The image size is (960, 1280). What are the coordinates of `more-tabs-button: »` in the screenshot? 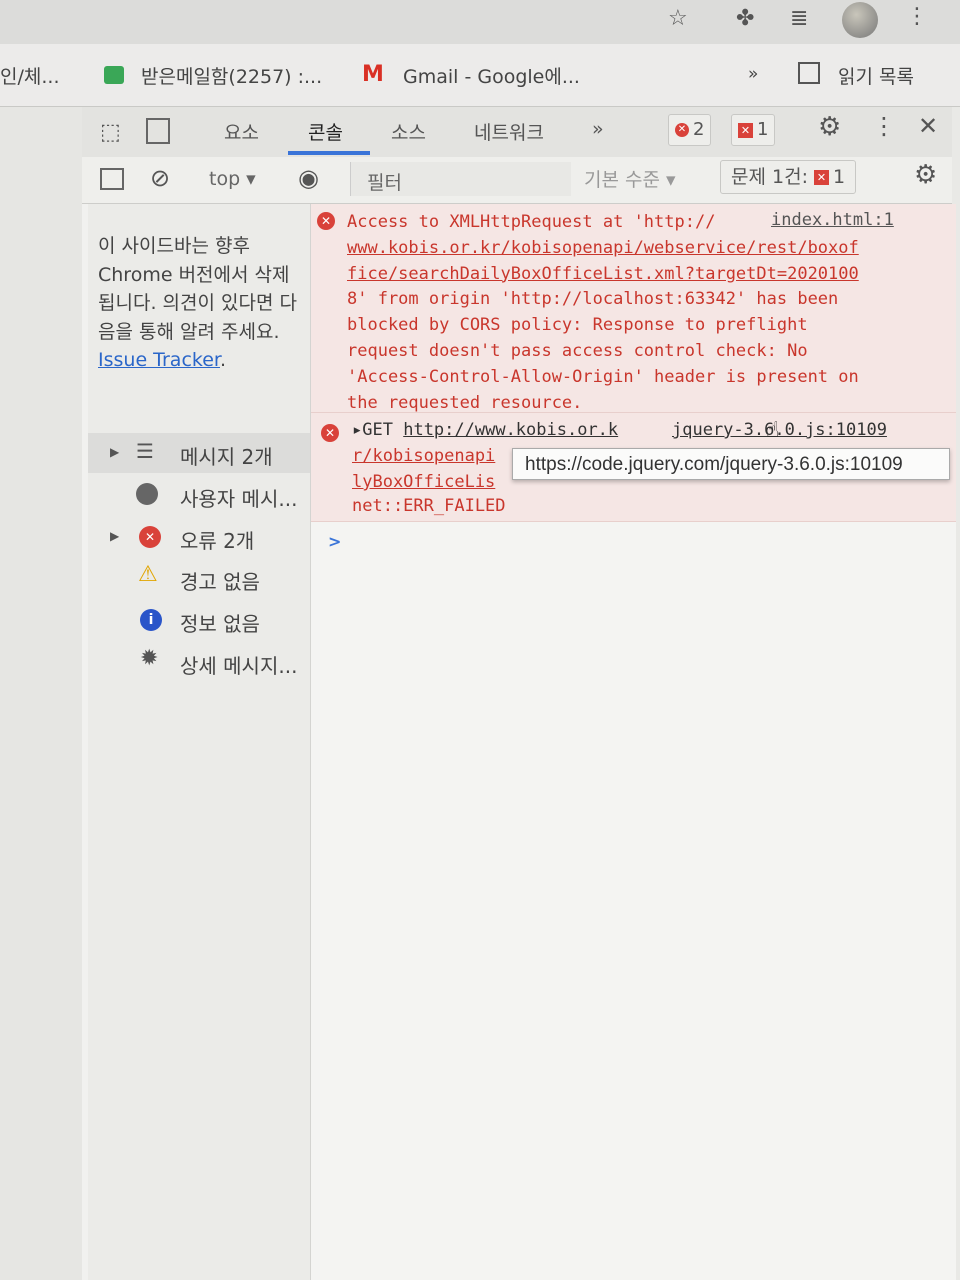 It's located at (598, 129).